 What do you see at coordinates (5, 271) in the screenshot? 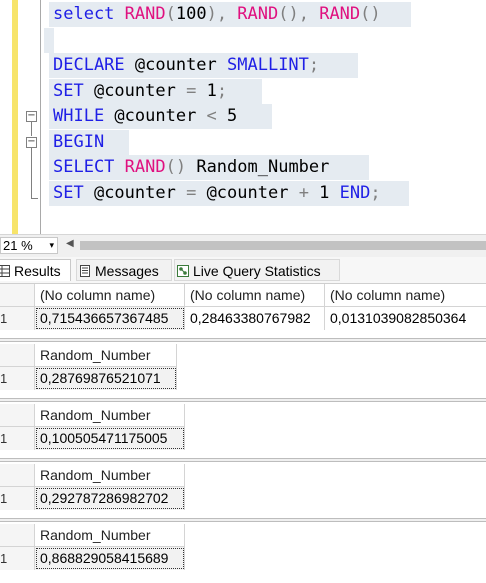
I see `grid-icon` at bounding box center [5, 271].